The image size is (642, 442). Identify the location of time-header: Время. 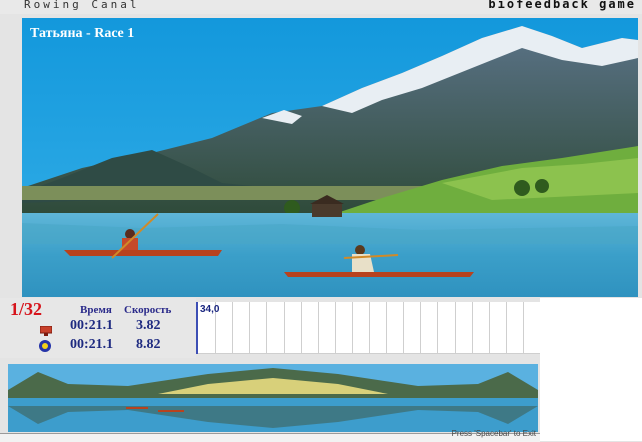
(96, 310).